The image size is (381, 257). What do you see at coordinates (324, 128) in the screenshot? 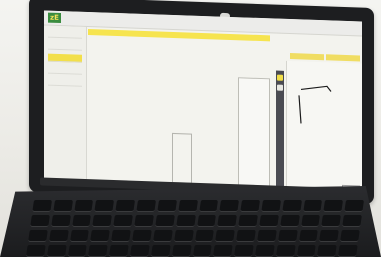
I see `handwriting-panel` at bounding box center [324, 128].